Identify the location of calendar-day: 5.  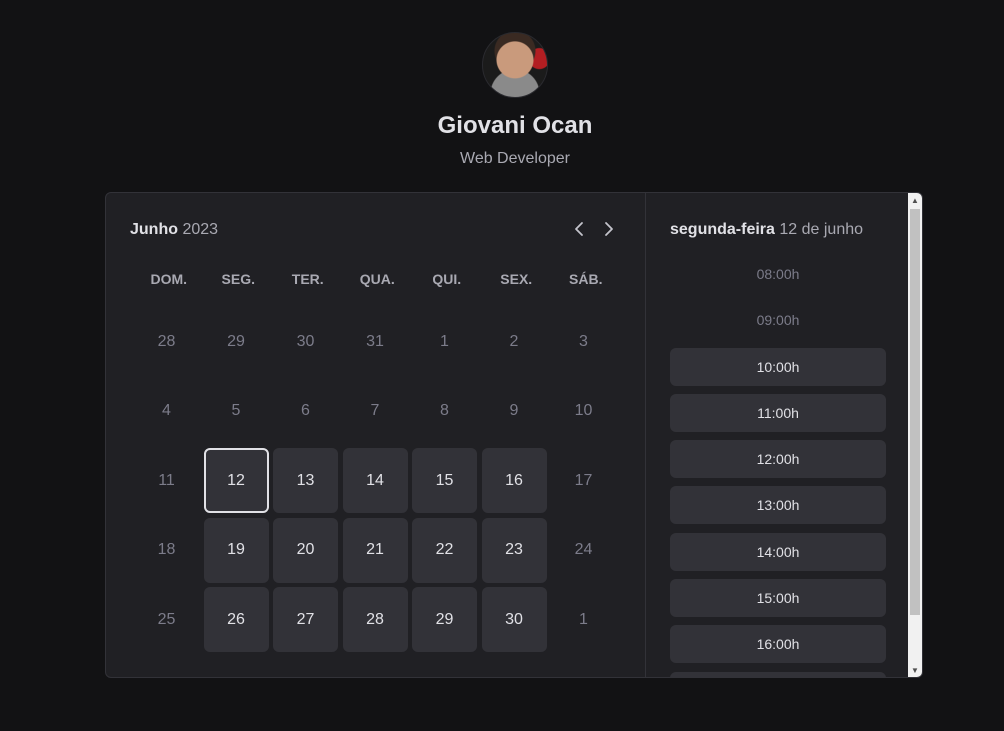
(236, 410).